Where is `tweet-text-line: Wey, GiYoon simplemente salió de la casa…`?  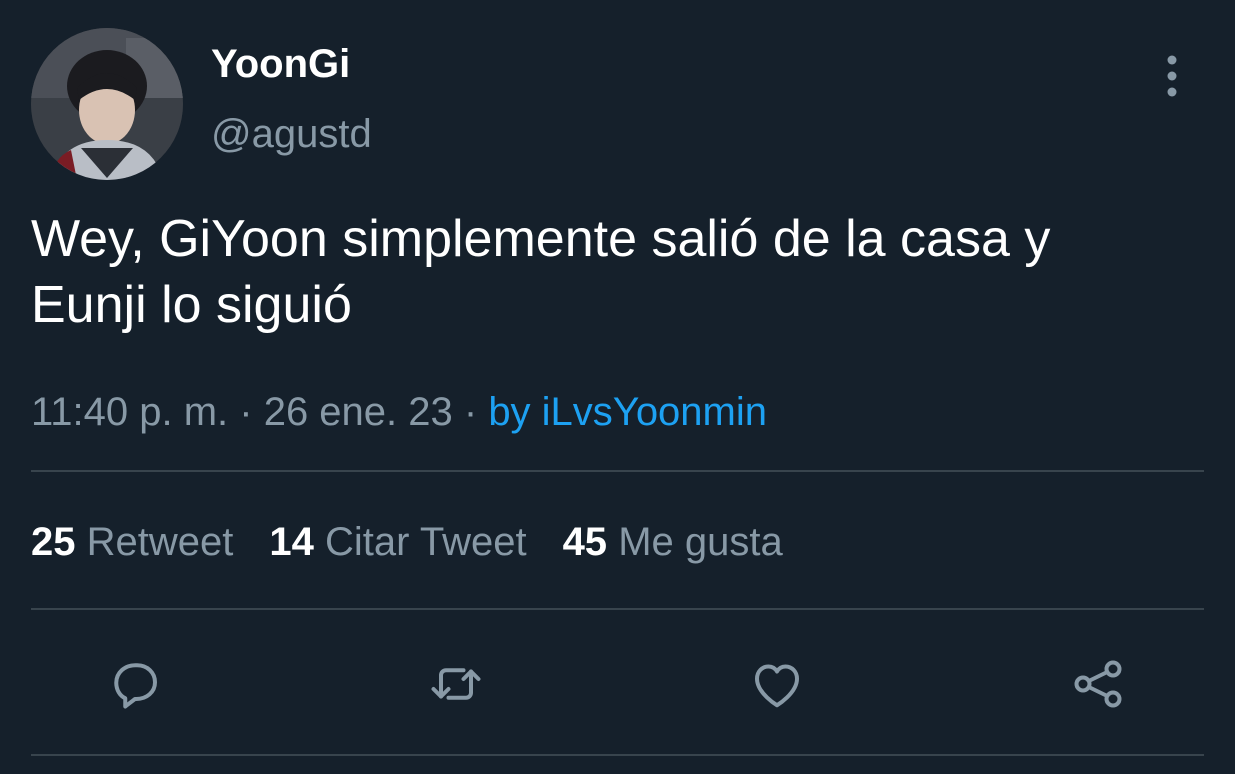
tweet-text-line: Wey, GiYoon simplemente salió de la casa… is located at coordinates (541, 239).